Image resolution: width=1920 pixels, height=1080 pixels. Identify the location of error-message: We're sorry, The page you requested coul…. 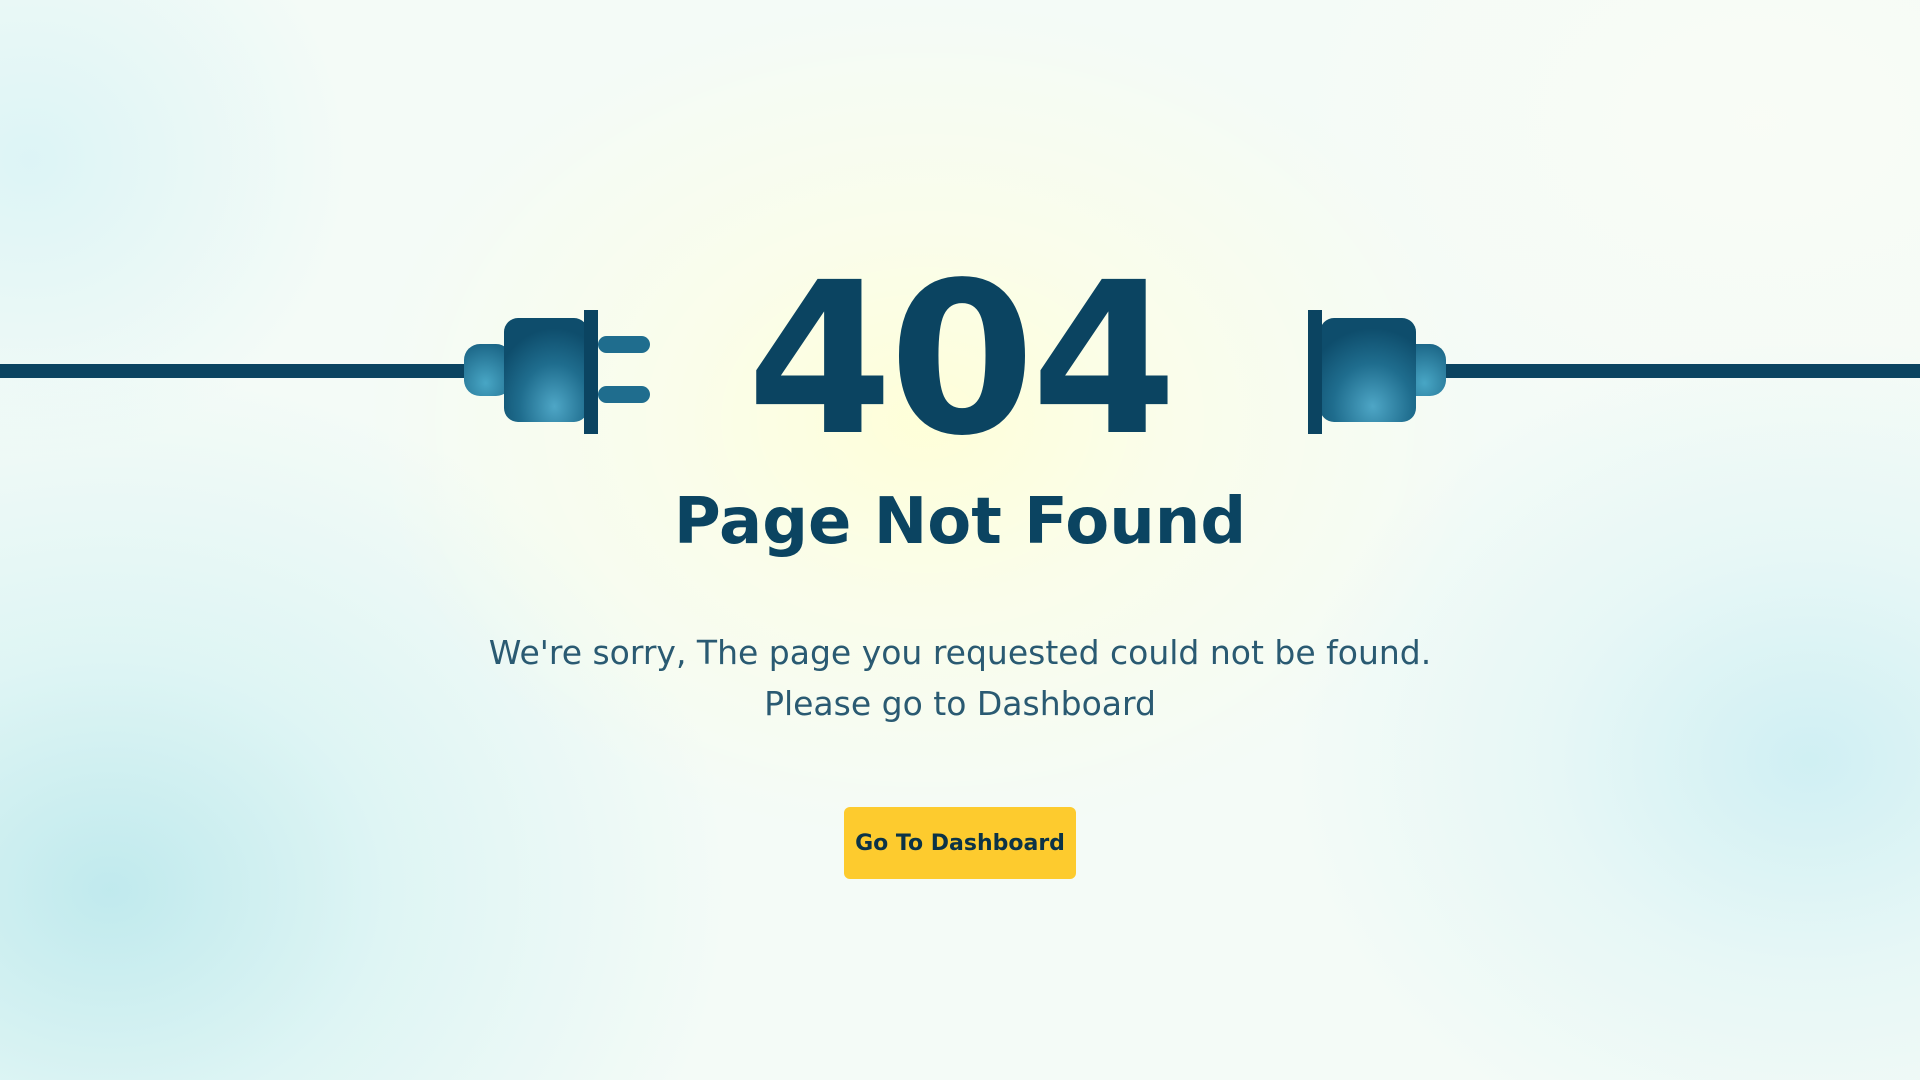
(960, 678).